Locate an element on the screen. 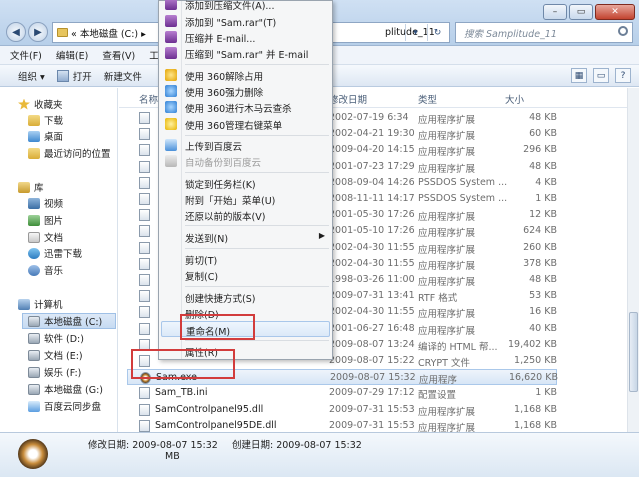 Image resolution: width=639 pixels, height=477 pixels. refresh-icon: ↻ is located at coordinates (437, 32).